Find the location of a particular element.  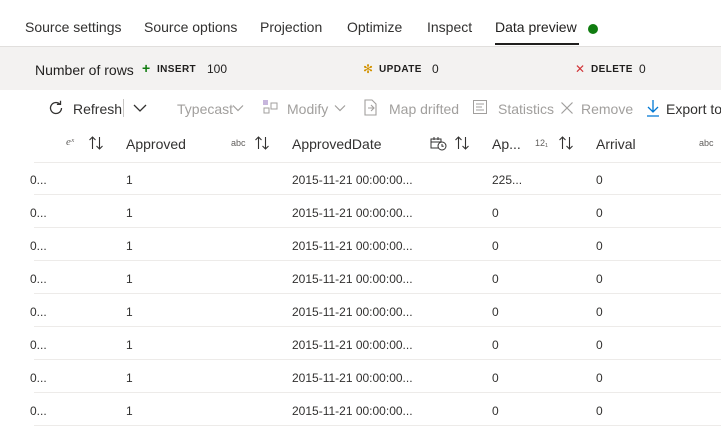

map-drifted-label: Map drifted is located at coordinates (424, 109).